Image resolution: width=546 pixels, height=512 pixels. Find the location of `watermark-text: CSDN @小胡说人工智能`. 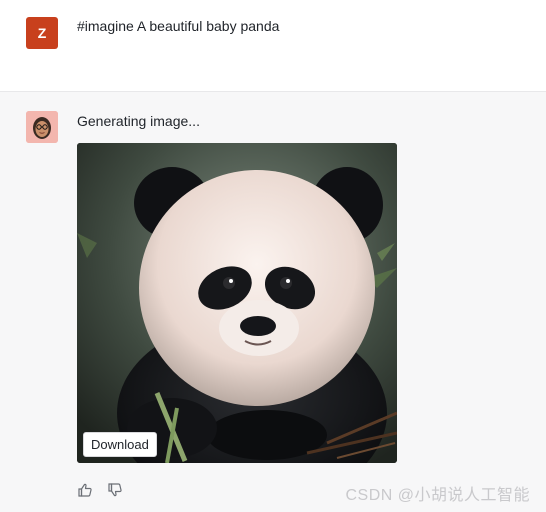

watermark-text: CSDN @小胡说人工智能 is located at coordinates (437, 495).